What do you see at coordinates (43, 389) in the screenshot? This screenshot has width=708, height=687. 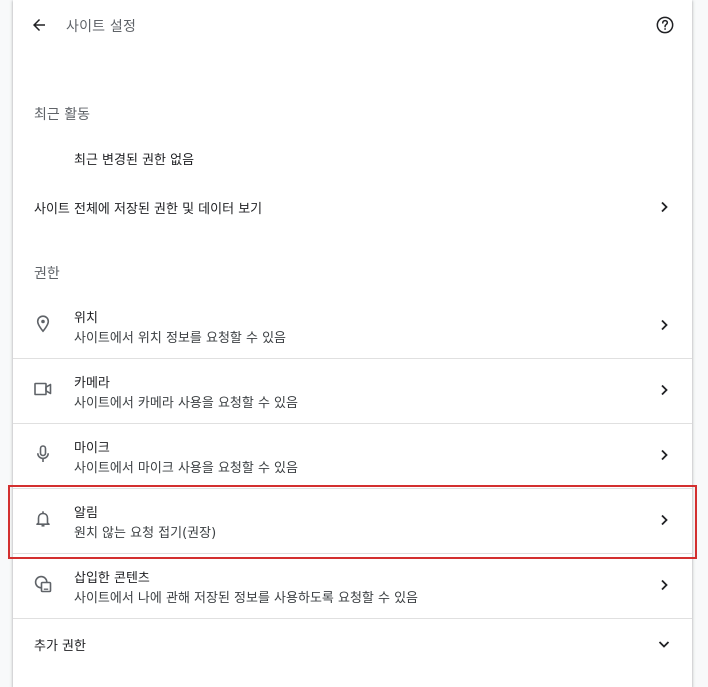 I see `camera-icon` at bounding box center [43, 389].